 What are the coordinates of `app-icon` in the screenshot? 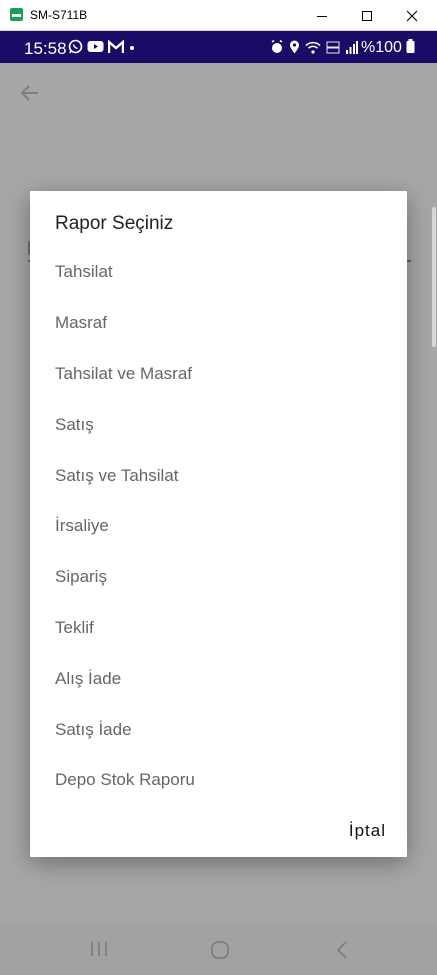 It's located at (16, 14).